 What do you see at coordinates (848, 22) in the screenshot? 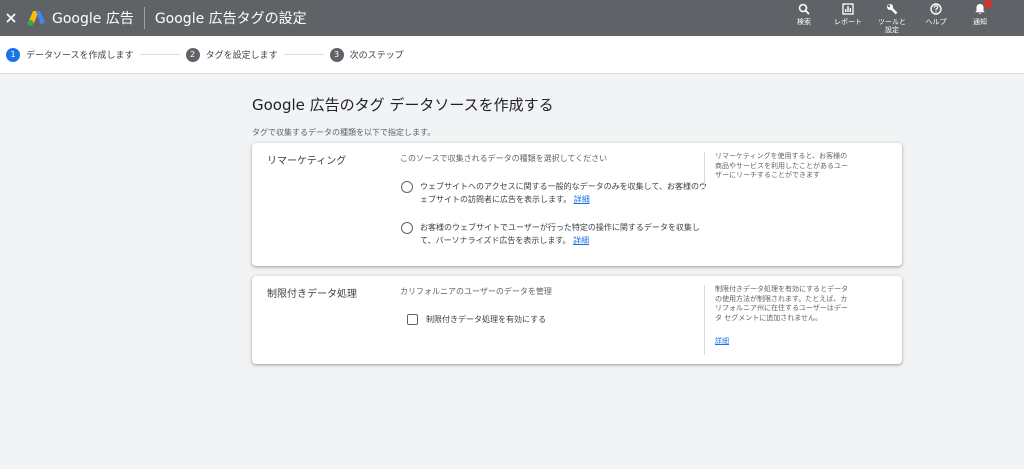
I see `reports-label: レポート` at bounding box center [848, 22].